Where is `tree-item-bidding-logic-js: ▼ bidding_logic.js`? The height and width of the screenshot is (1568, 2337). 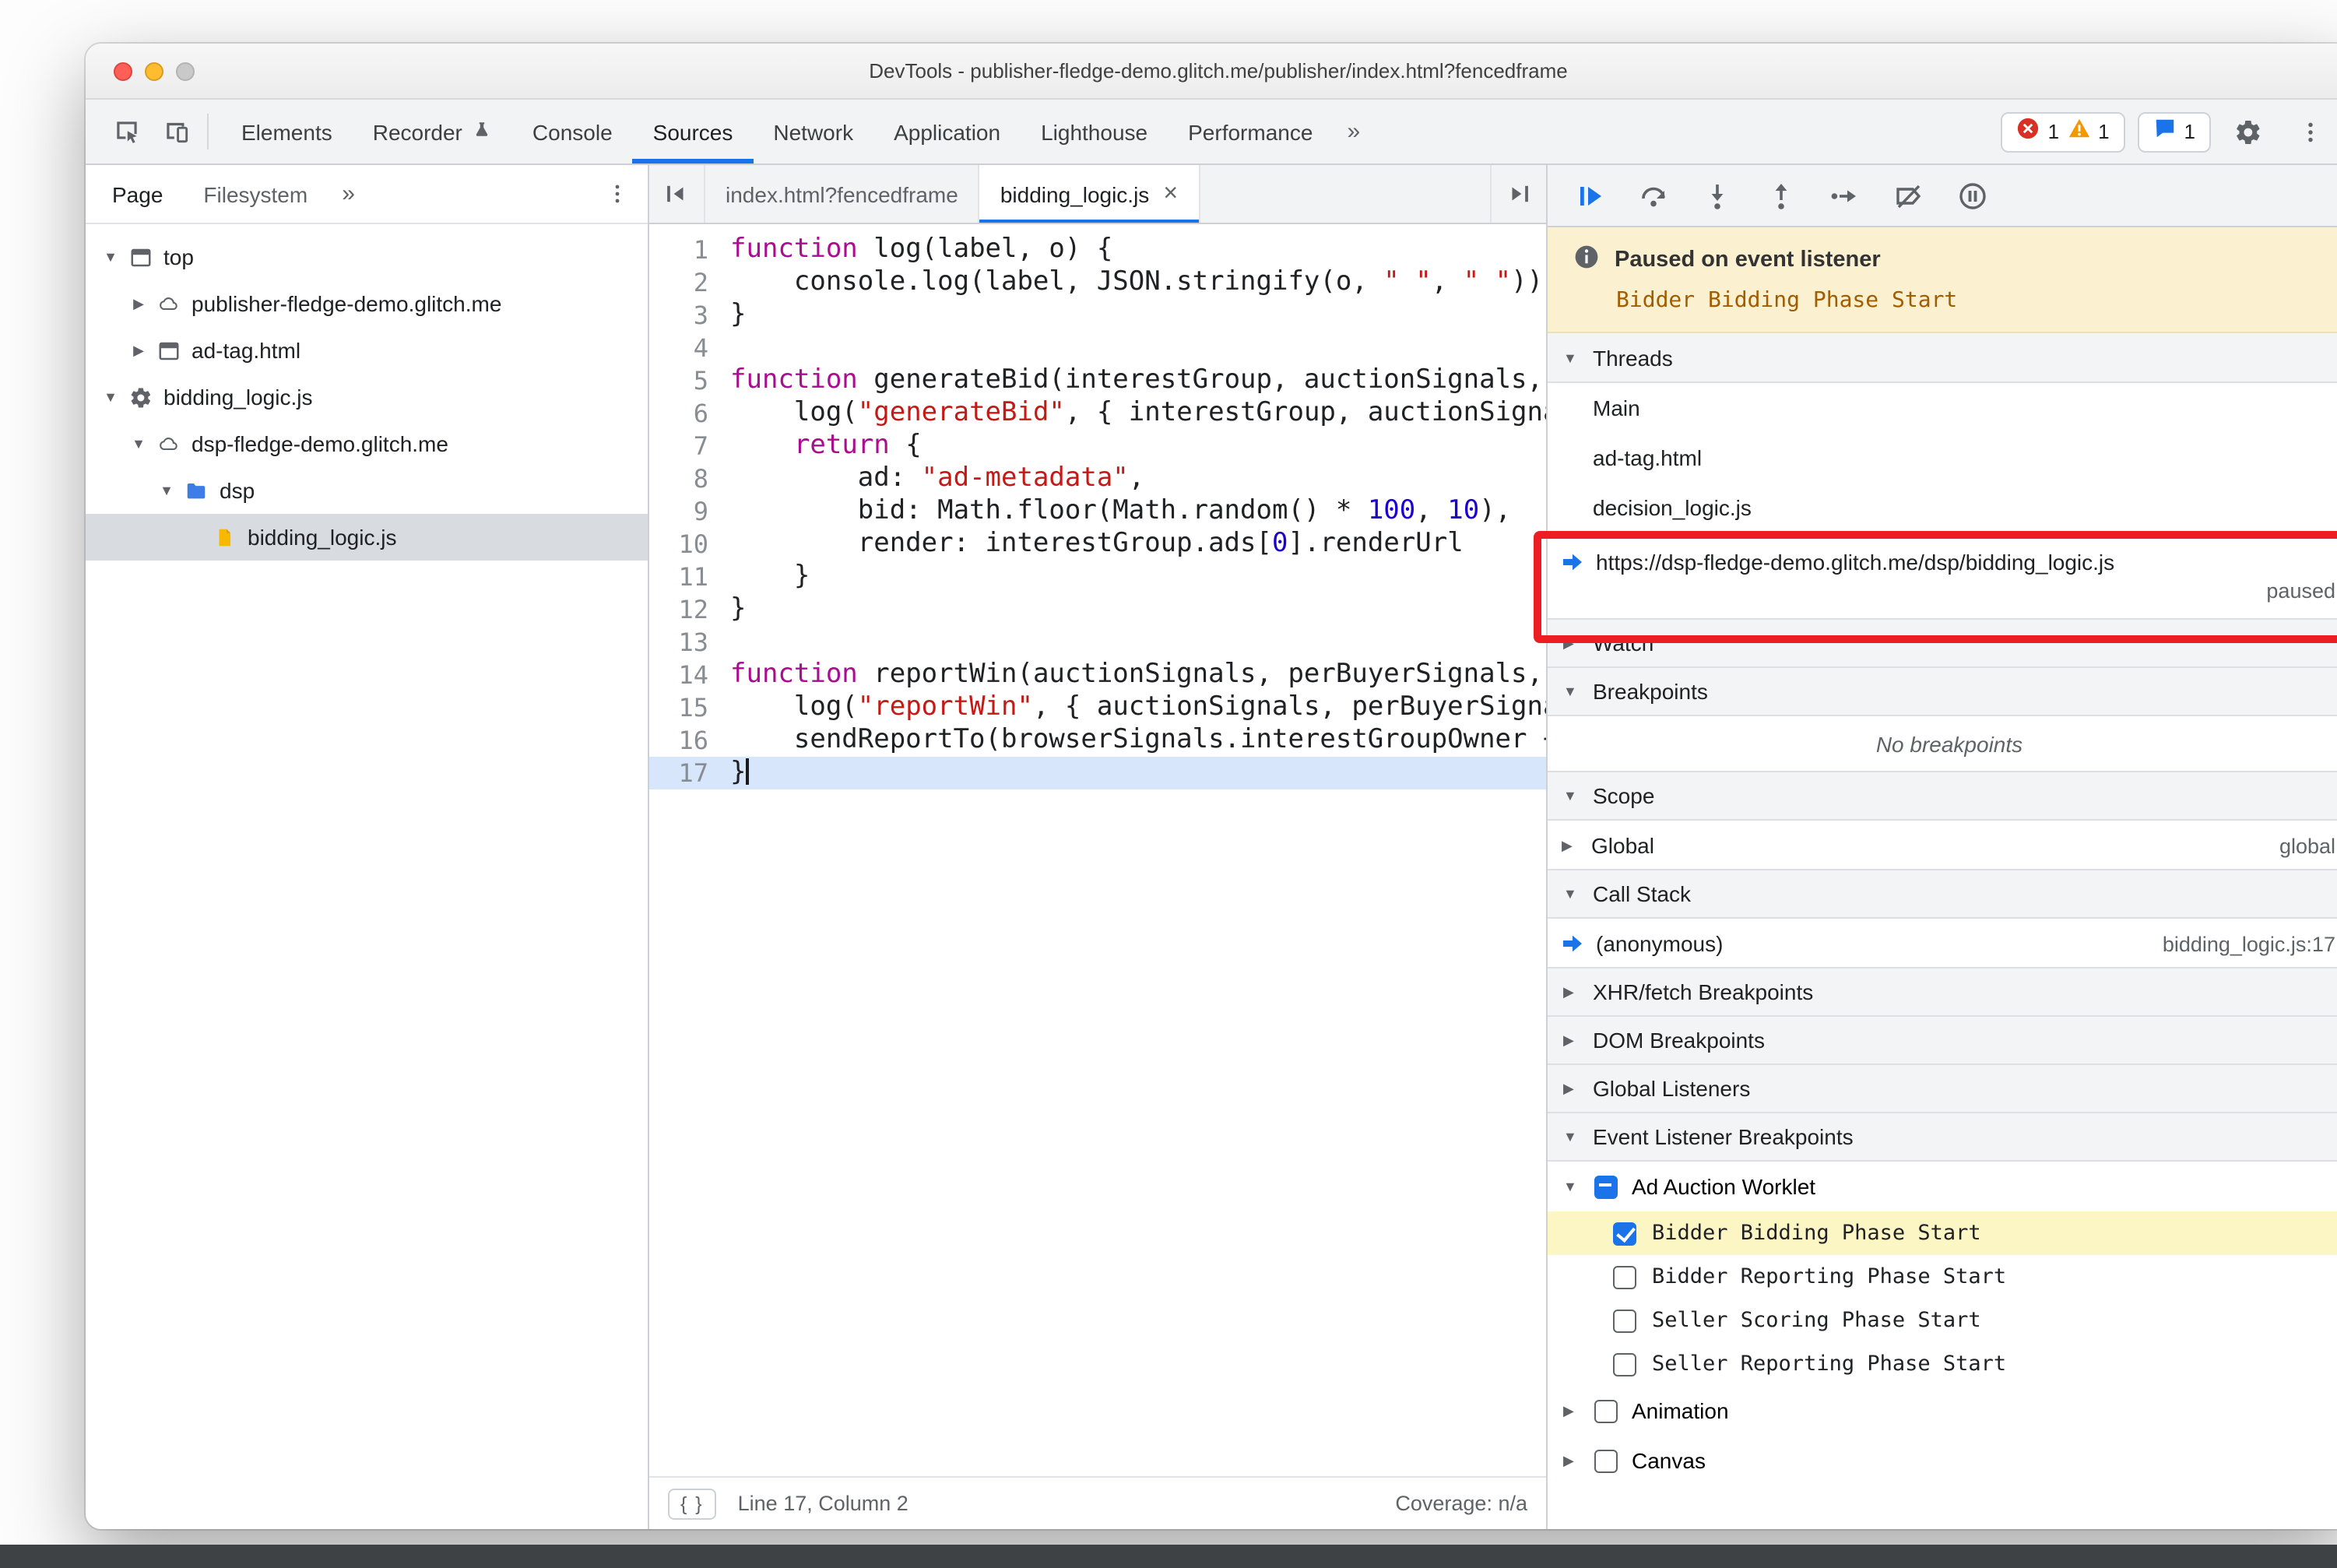 tree-item-bidding-logic-js: ▼ bidding_logic.js is located at coordinates (367, 397).